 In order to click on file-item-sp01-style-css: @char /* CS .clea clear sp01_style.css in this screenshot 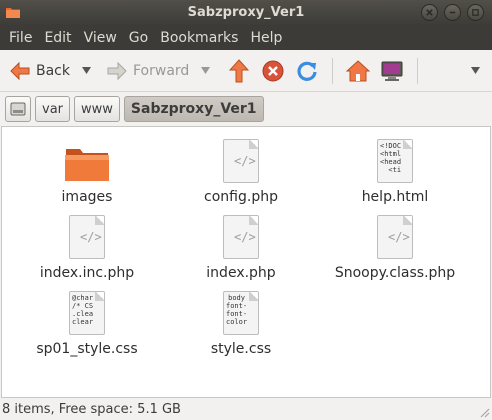, I will do `click(87, 324)`.